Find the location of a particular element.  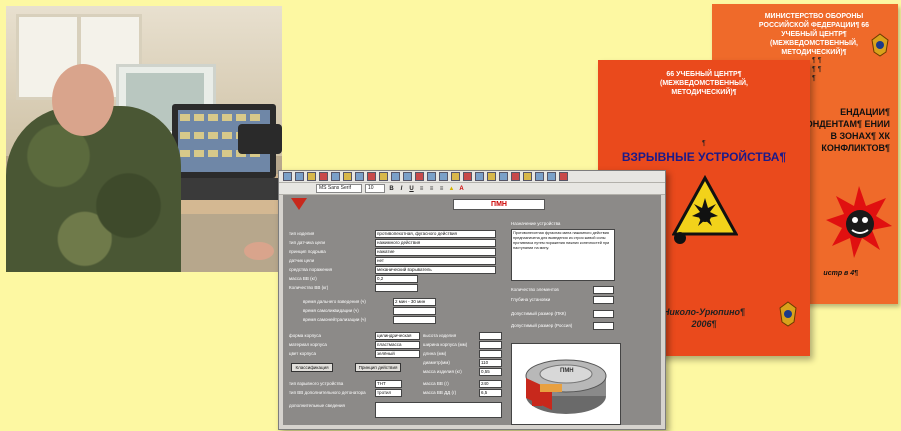

dimension-label: масса изделия (кг) is located at coordinates (442, 371).